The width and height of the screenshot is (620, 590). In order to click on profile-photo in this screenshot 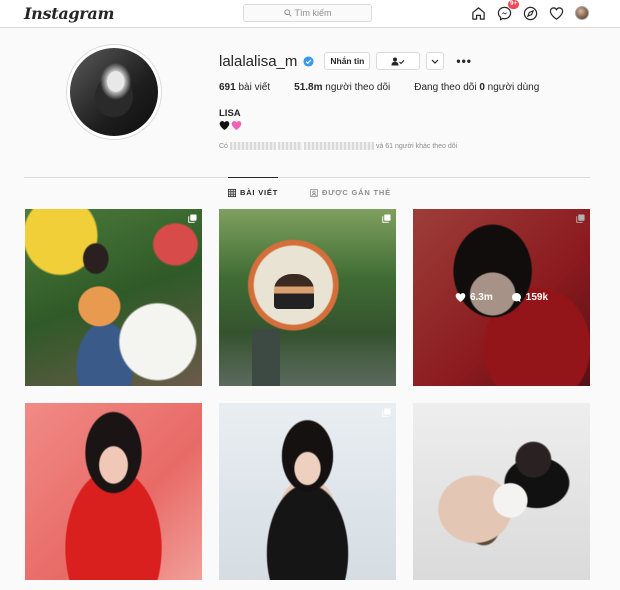, I will do `click(114, 92)`.